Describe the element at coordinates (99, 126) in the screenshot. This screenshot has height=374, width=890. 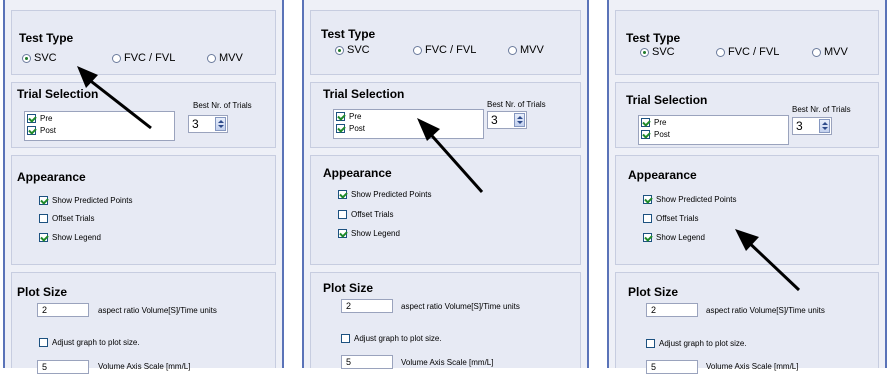
I see `trial-list: Pre Post` at that location.